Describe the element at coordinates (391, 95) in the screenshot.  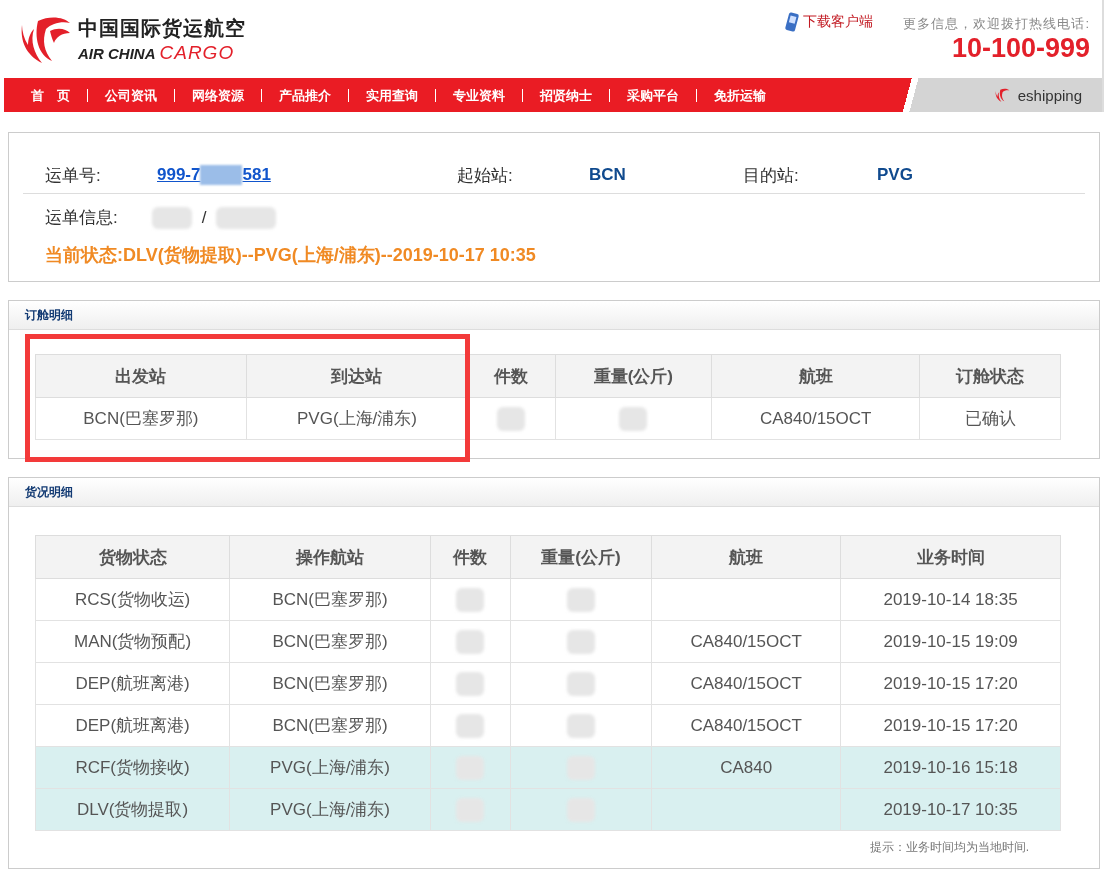
I see `nav-item: 实用查询` at that location.